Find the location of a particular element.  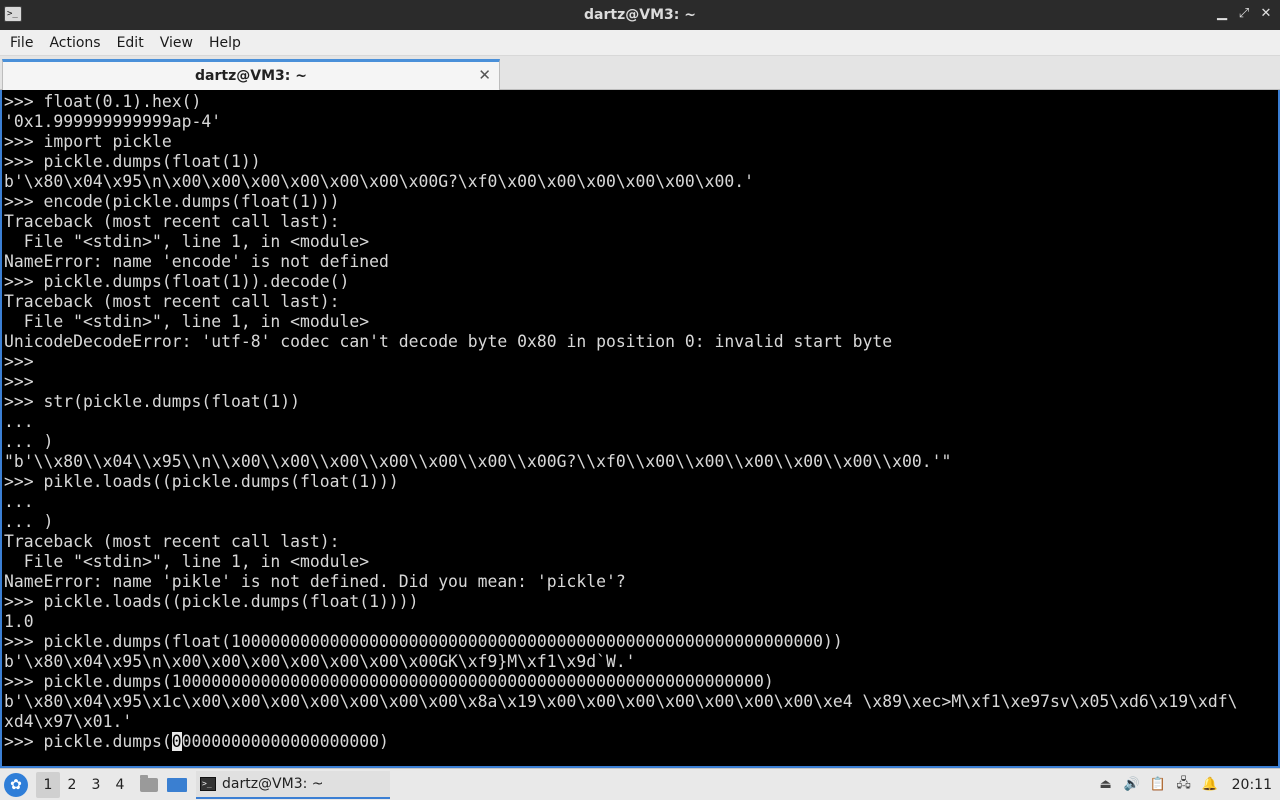

terminal-line: >>> import pickle is located at coordinates (88, 141).